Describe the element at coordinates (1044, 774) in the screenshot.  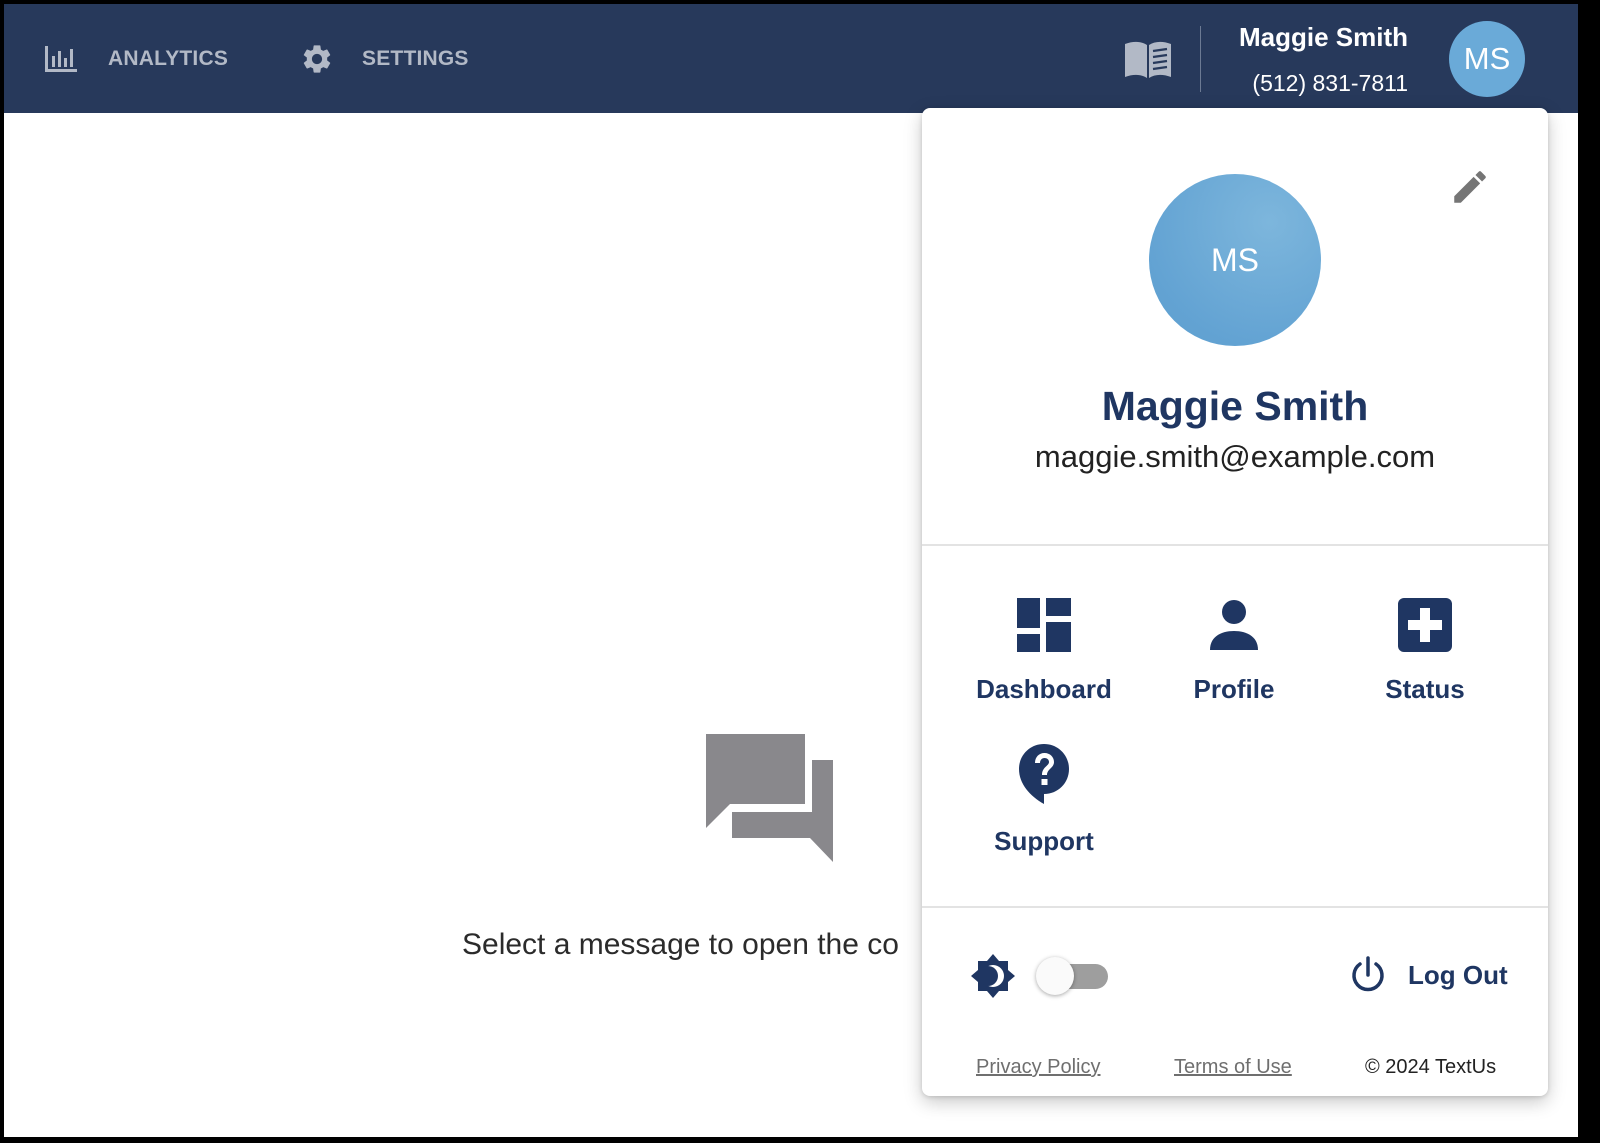
I see `help-bubble-icon` at that location.